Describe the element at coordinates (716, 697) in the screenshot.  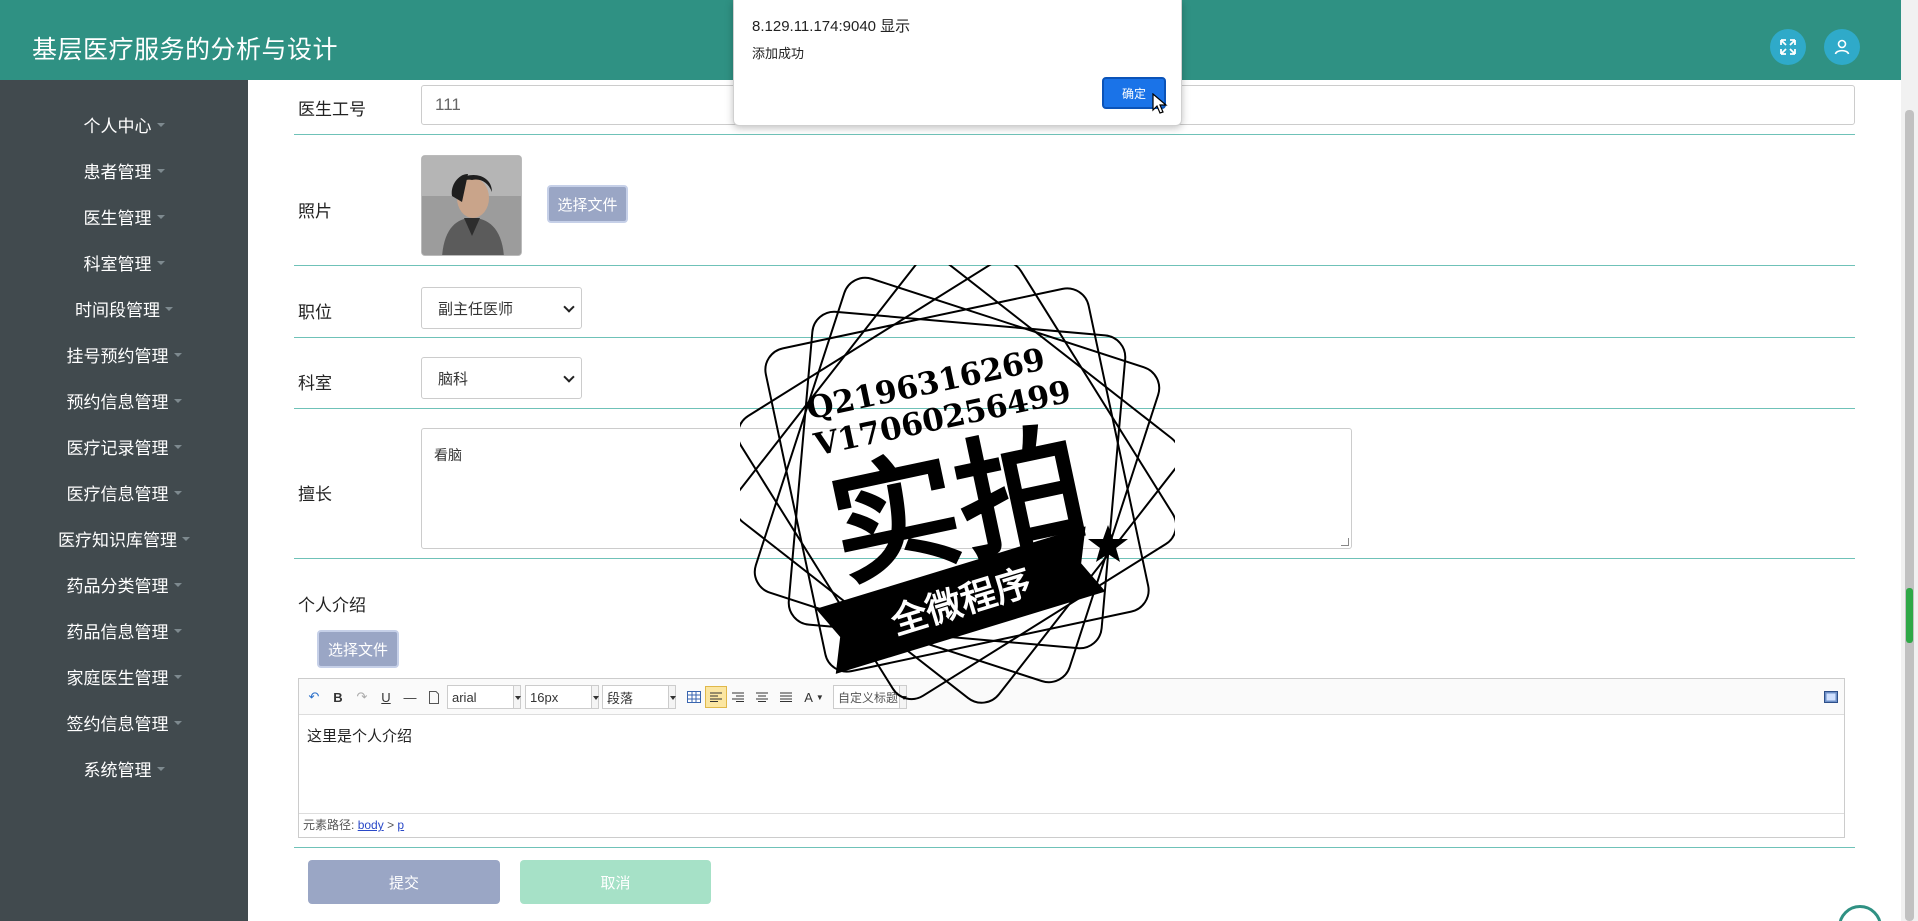
I see `align-left-icon` at that location.